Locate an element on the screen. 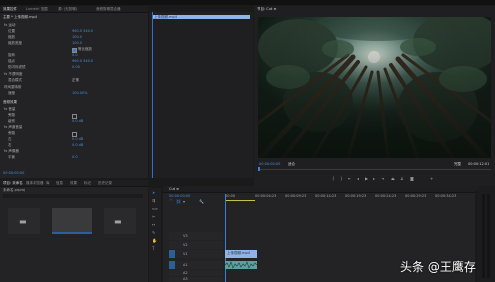  track-header-a3 is located at coordinates (196, 279).